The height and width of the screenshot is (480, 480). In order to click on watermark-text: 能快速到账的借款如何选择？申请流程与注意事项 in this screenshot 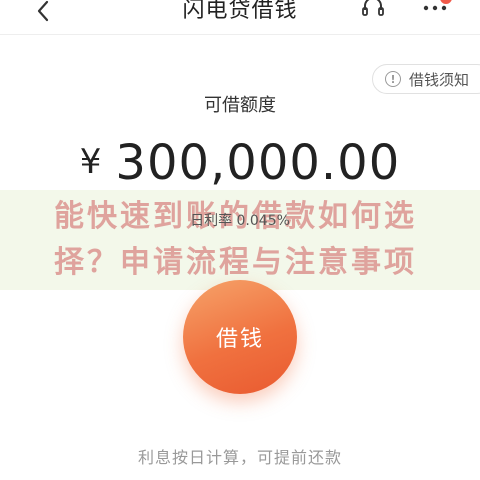, I will do `click(235, 239)`.